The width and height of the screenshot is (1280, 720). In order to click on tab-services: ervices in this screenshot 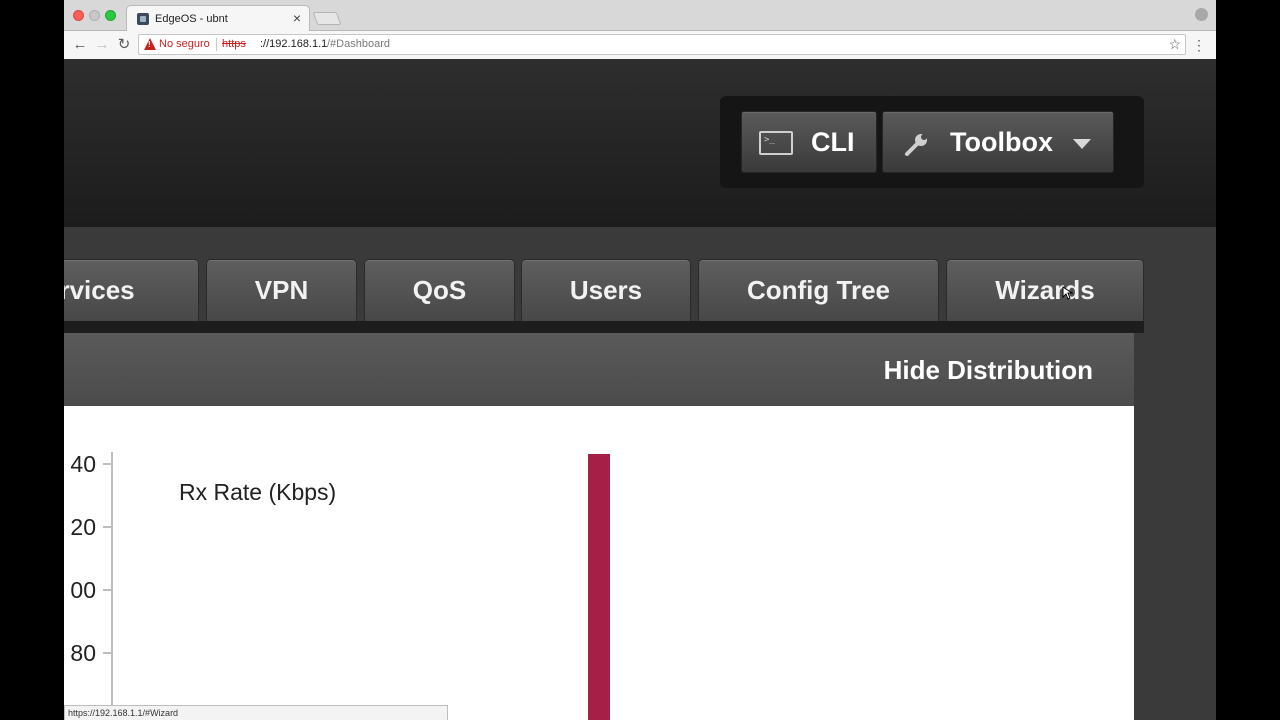, I will do `click(131, 291)`.